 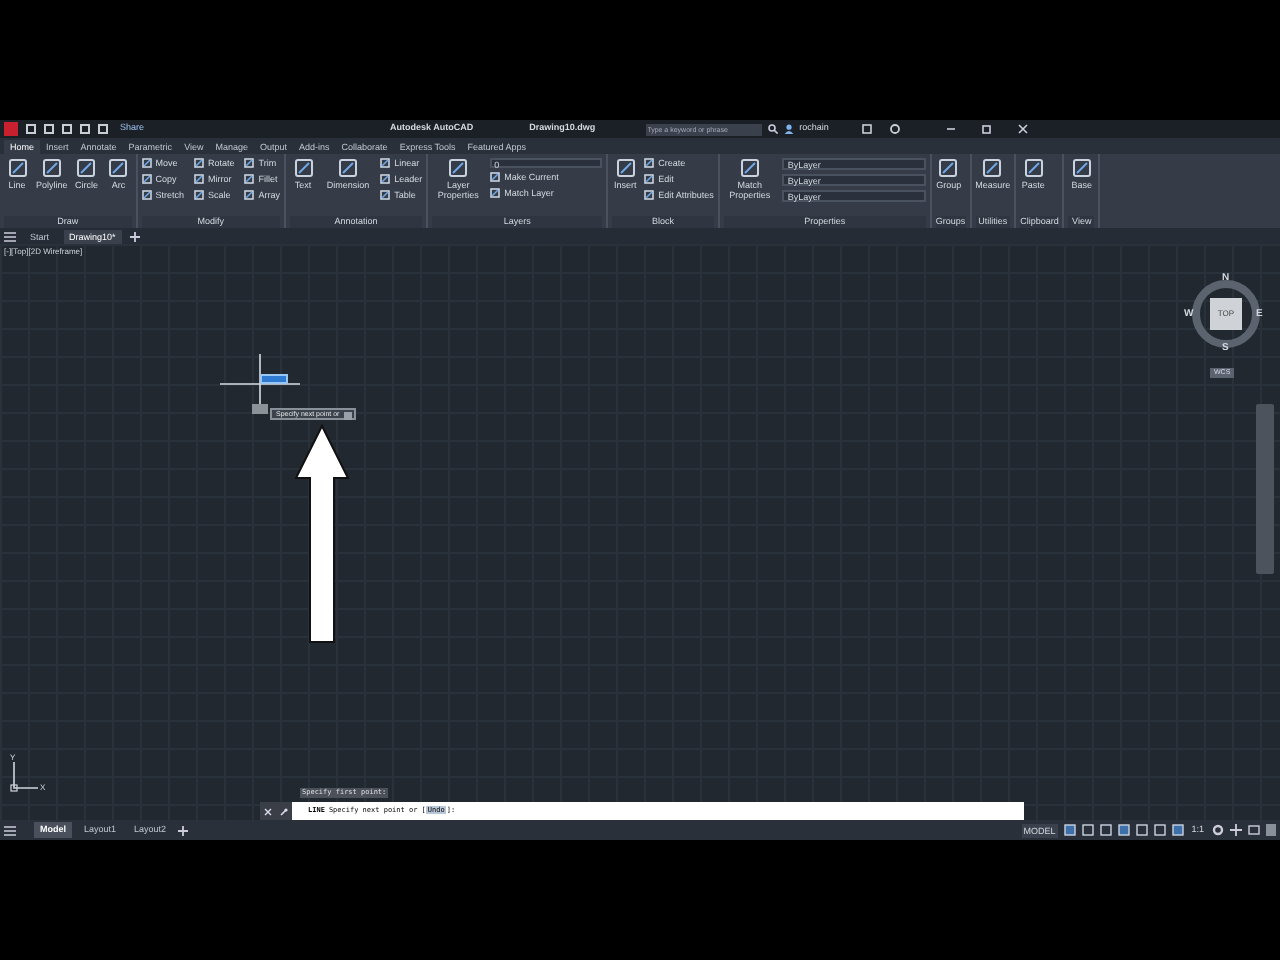 I want to click on ucs-axes-icon, so click(x=24, y=776).